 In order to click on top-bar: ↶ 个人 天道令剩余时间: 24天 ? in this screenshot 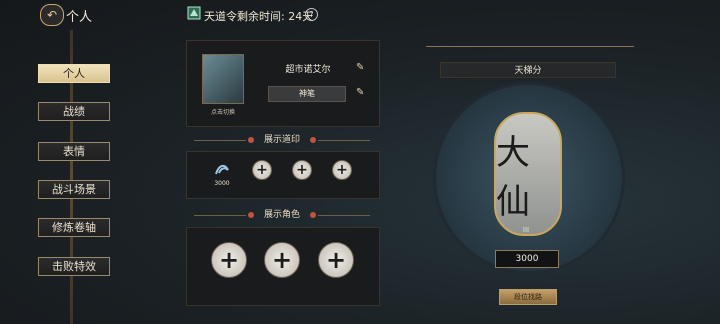, I will do `click(360, 15)`.